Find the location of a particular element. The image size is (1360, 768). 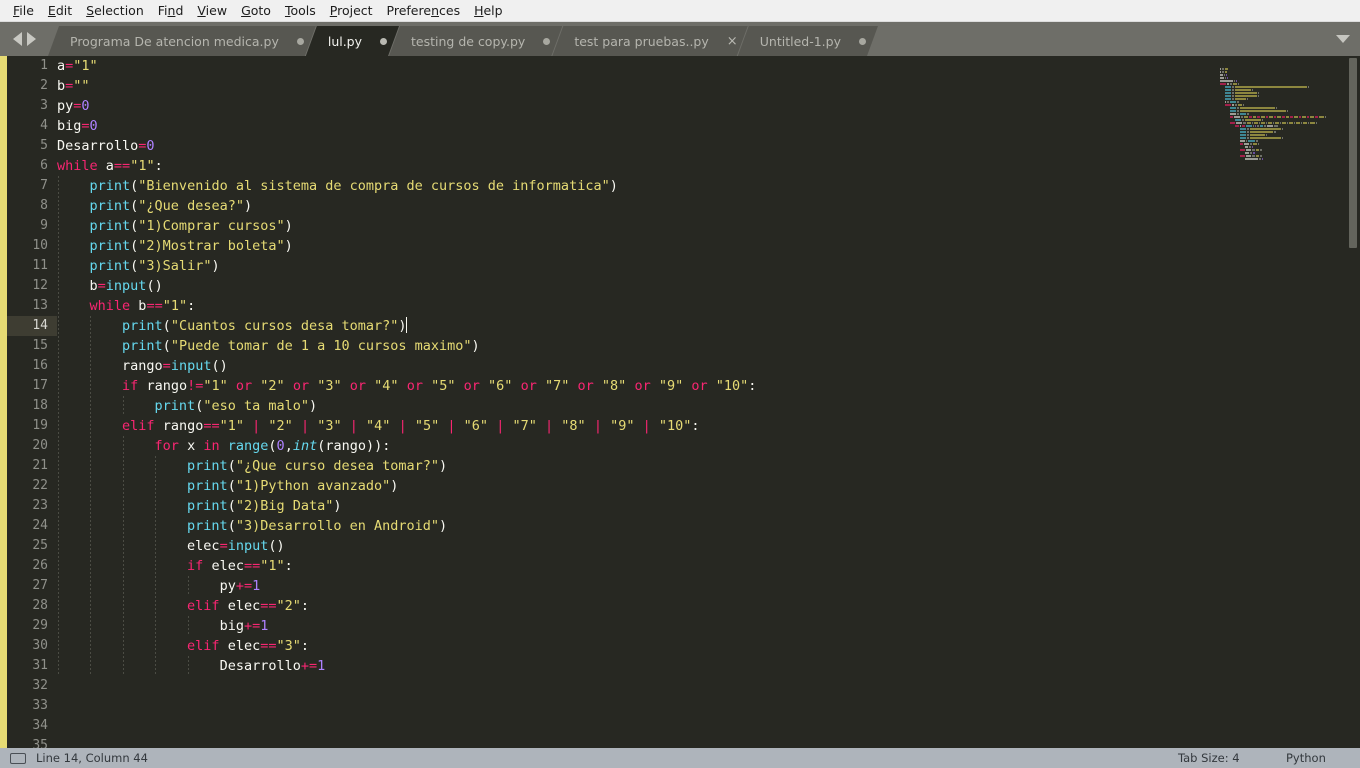

code-line: rango=input() is located at coordinates (708, 366).